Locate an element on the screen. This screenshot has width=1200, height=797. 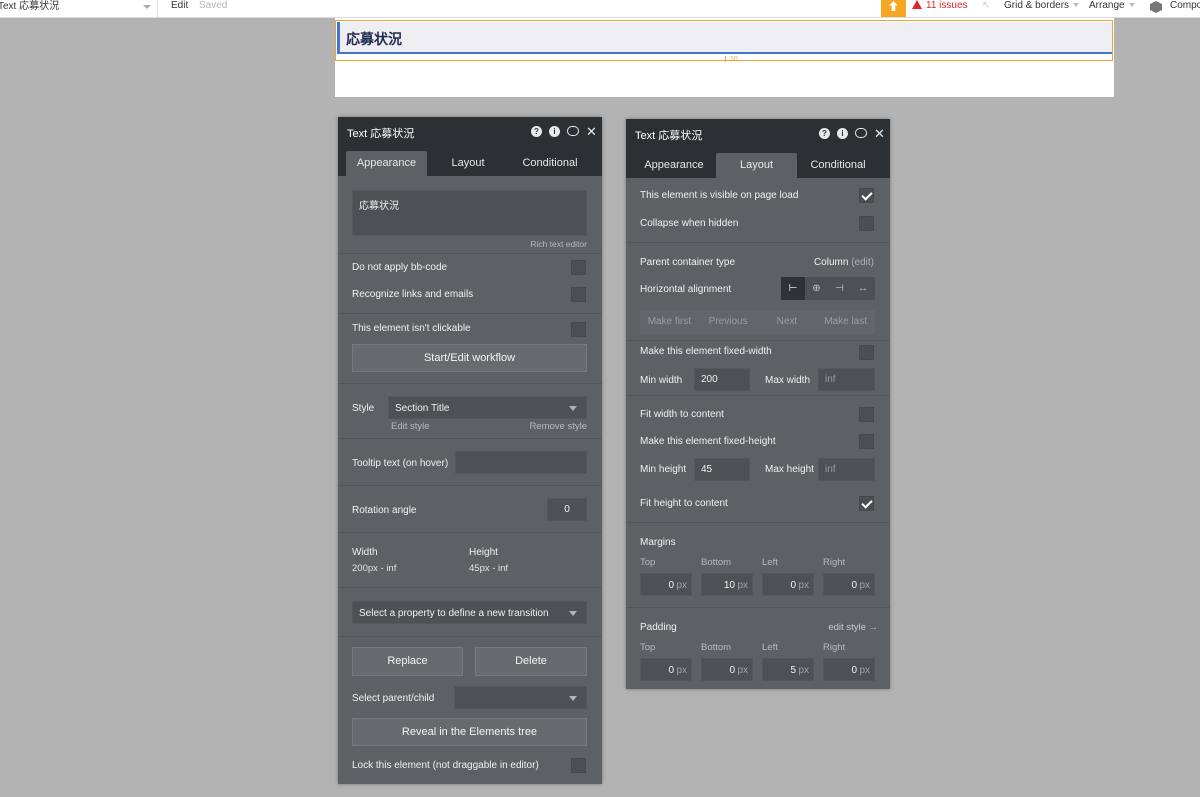
max-width-input: inf is located at coordinates (846, 379).